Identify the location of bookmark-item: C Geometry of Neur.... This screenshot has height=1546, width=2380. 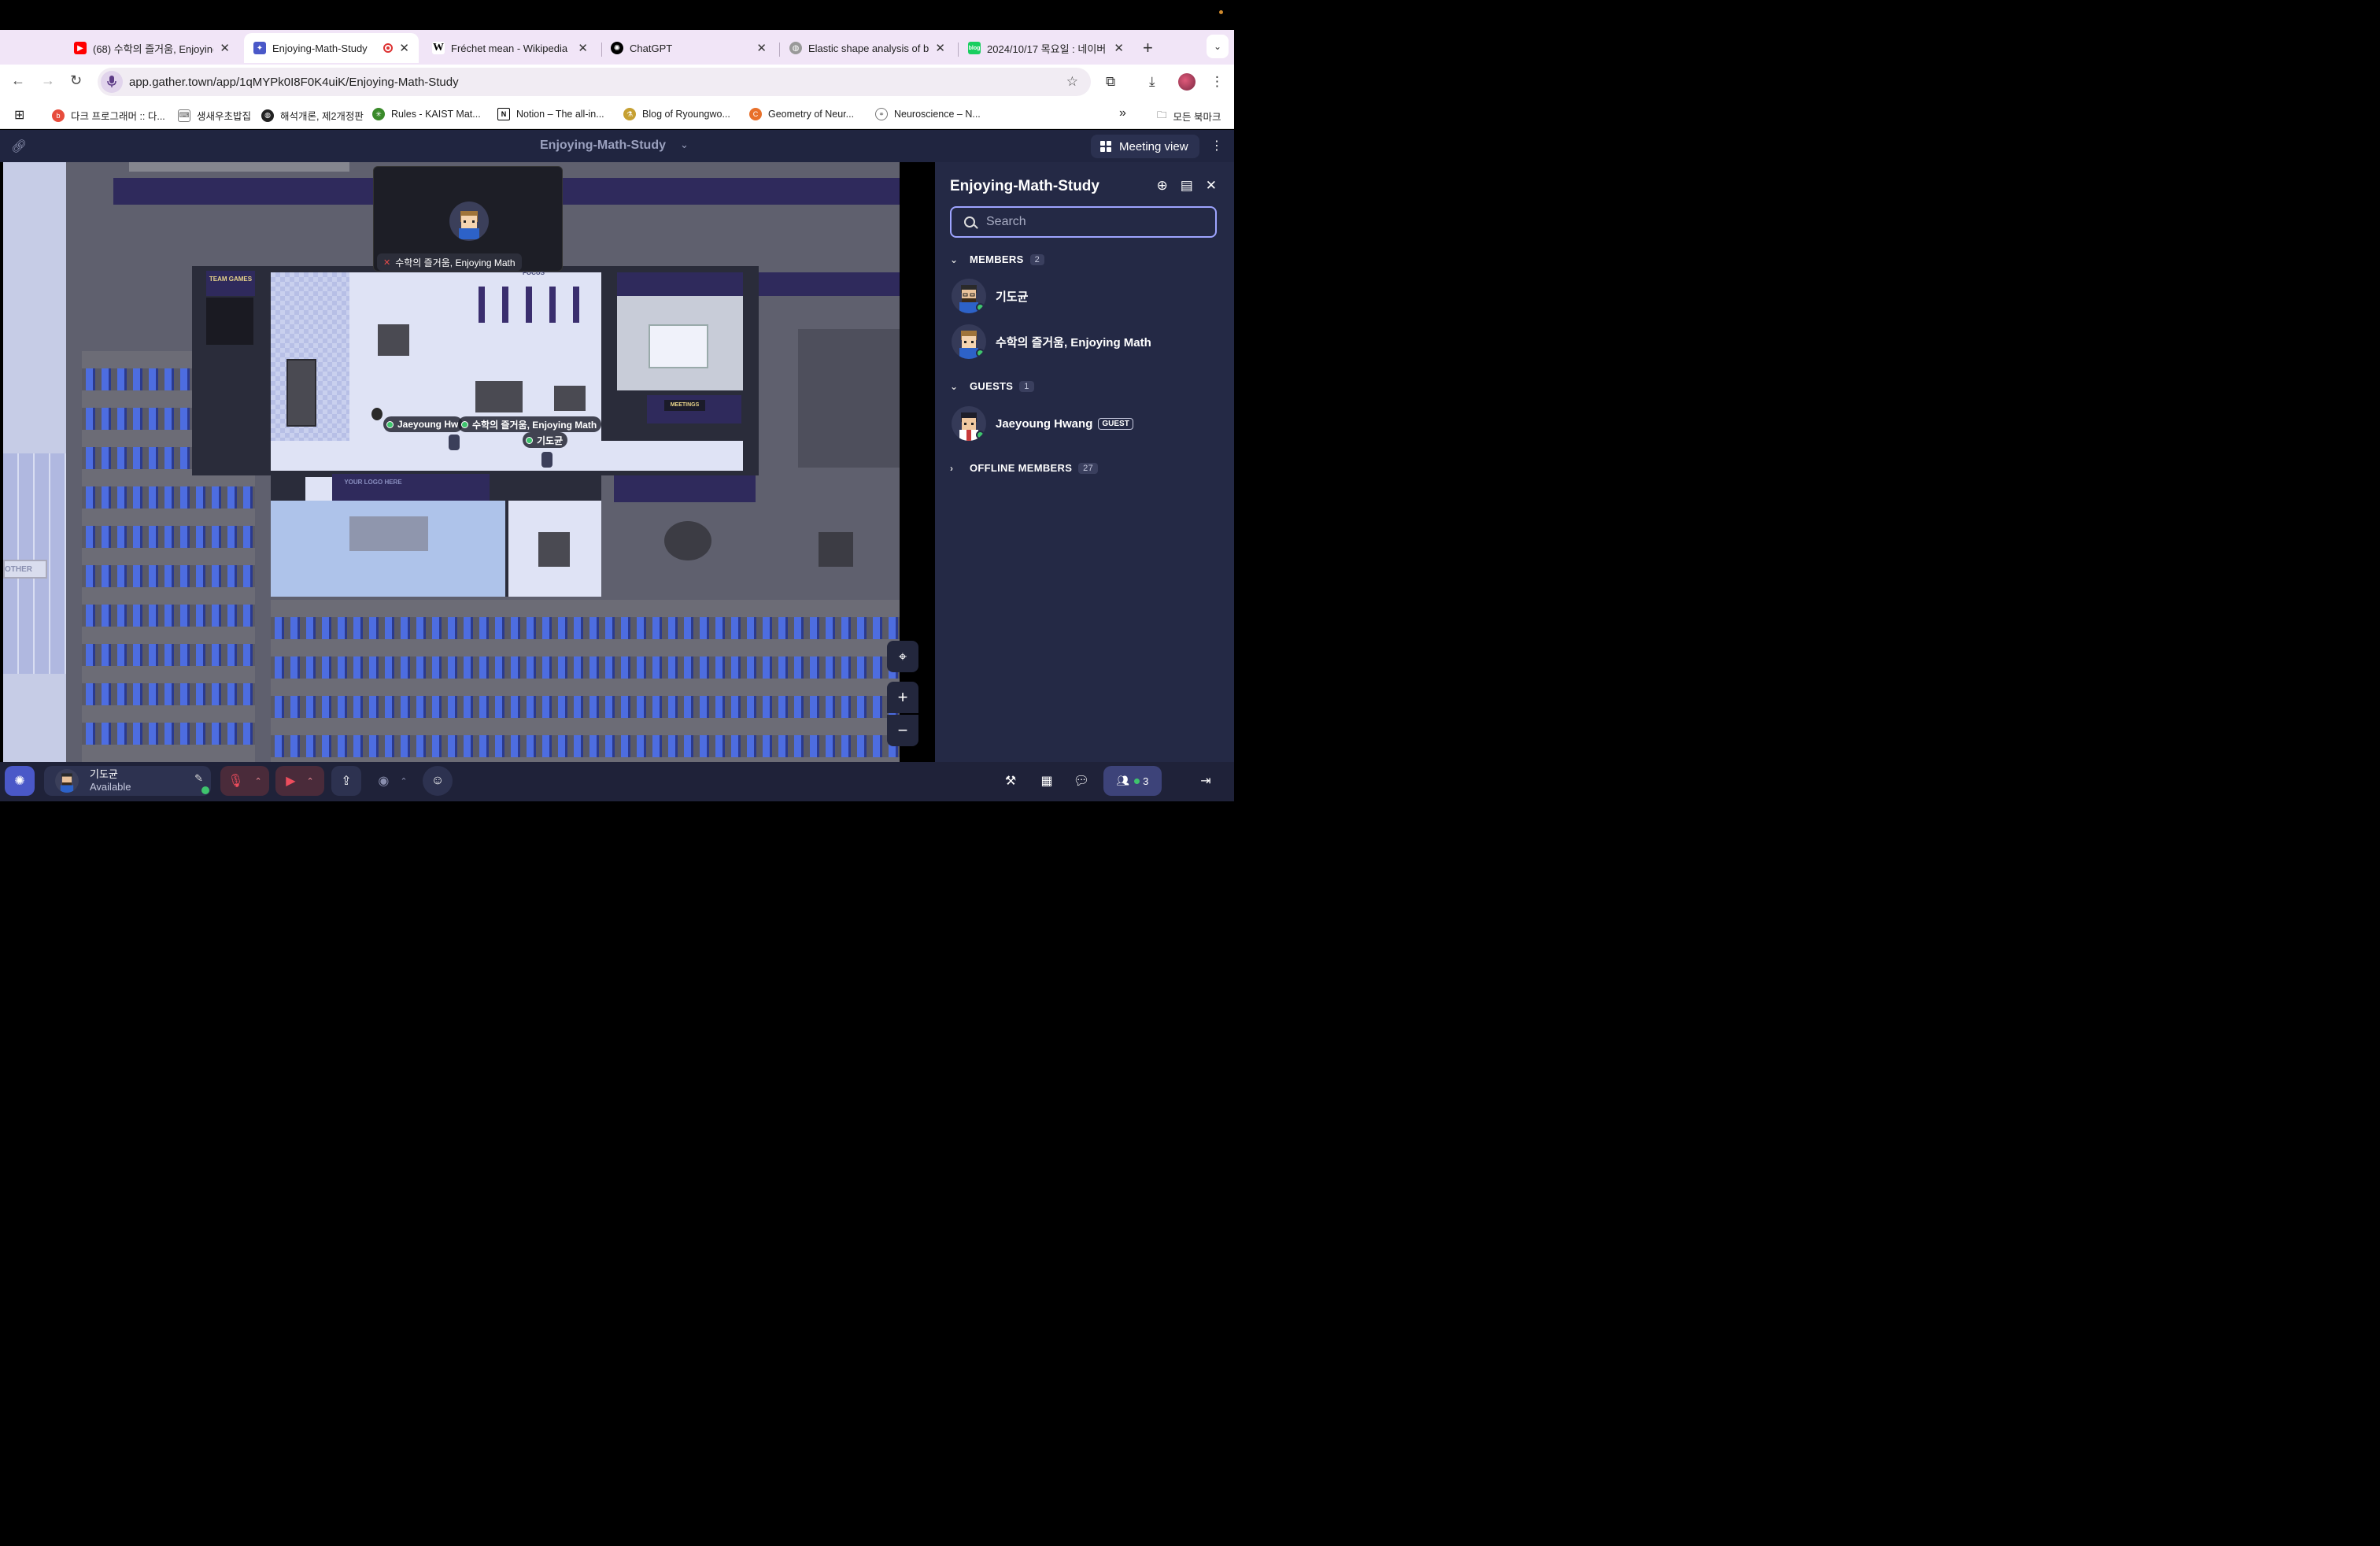
(801, 114).